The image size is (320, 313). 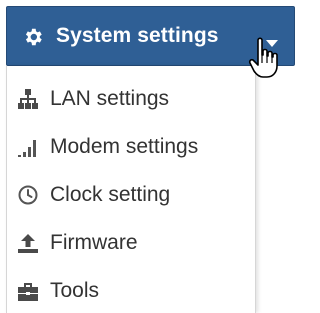 I want to click on menu-item-lan-settings: LAN settings, so click(x=131, y=100).